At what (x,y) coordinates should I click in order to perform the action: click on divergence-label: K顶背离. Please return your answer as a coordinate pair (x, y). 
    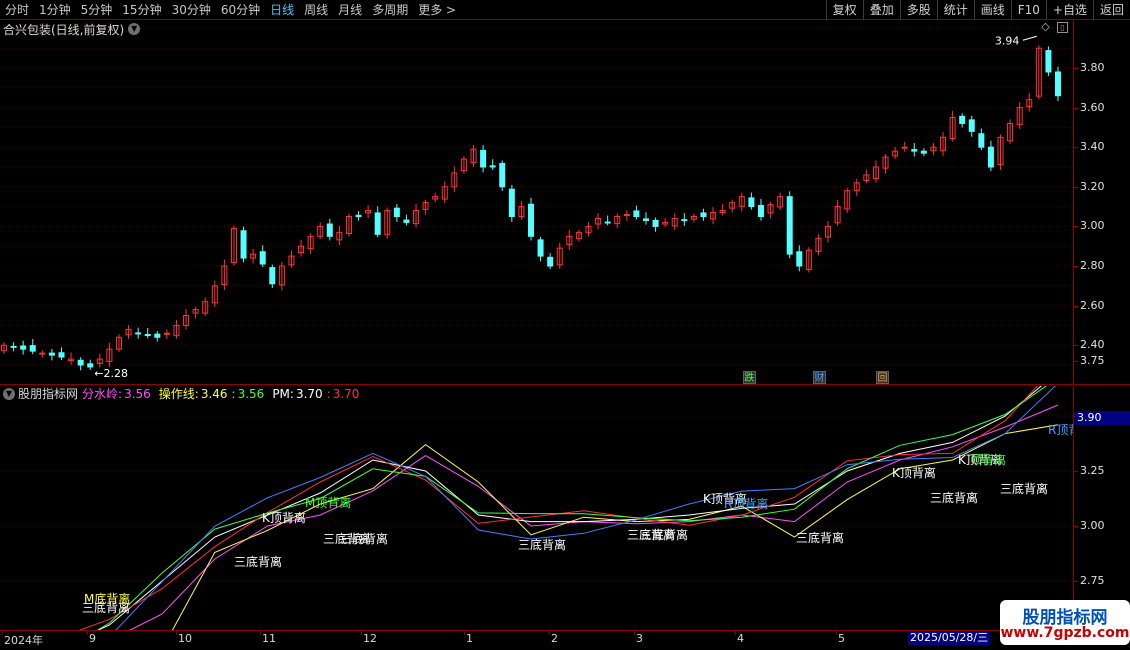
    Looking at the image, I should click on (914, 472).